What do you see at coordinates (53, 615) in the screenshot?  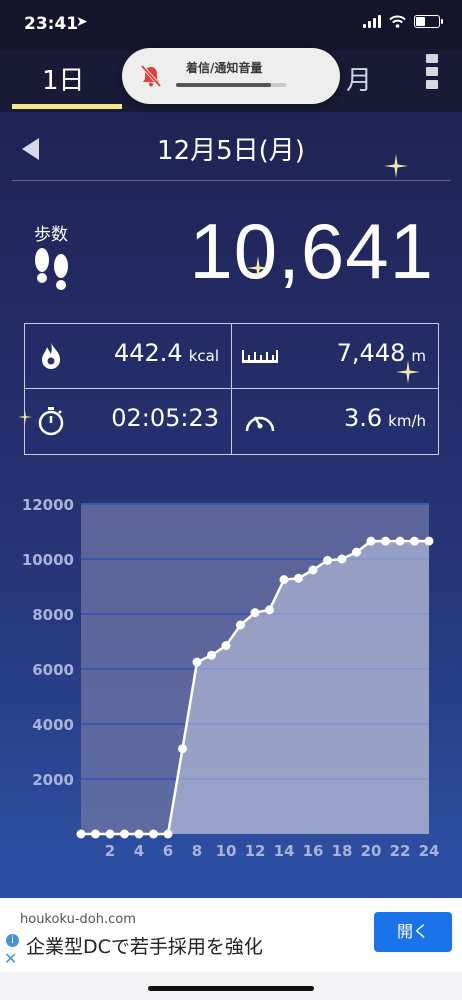 I see `chart-y-tick-label: 8000` at bounding box center [53, 615].